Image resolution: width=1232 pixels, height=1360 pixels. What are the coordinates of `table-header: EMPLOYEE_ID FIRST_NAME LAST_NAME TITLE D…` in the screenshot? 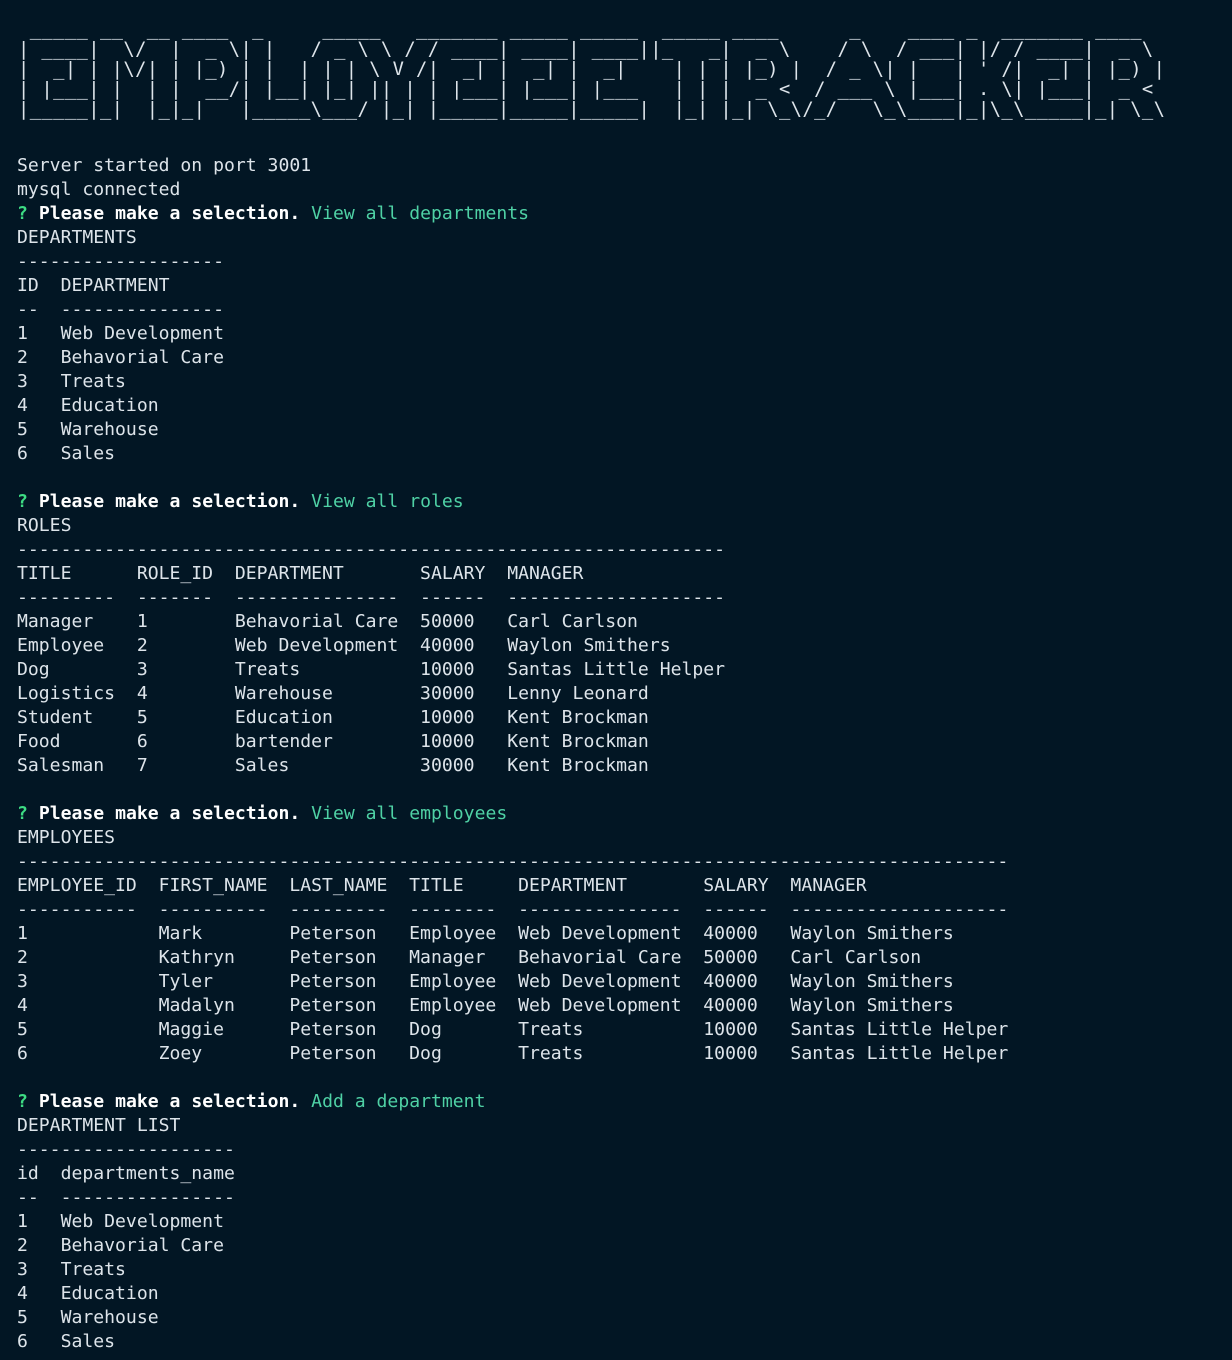 It's located at (442, 885).